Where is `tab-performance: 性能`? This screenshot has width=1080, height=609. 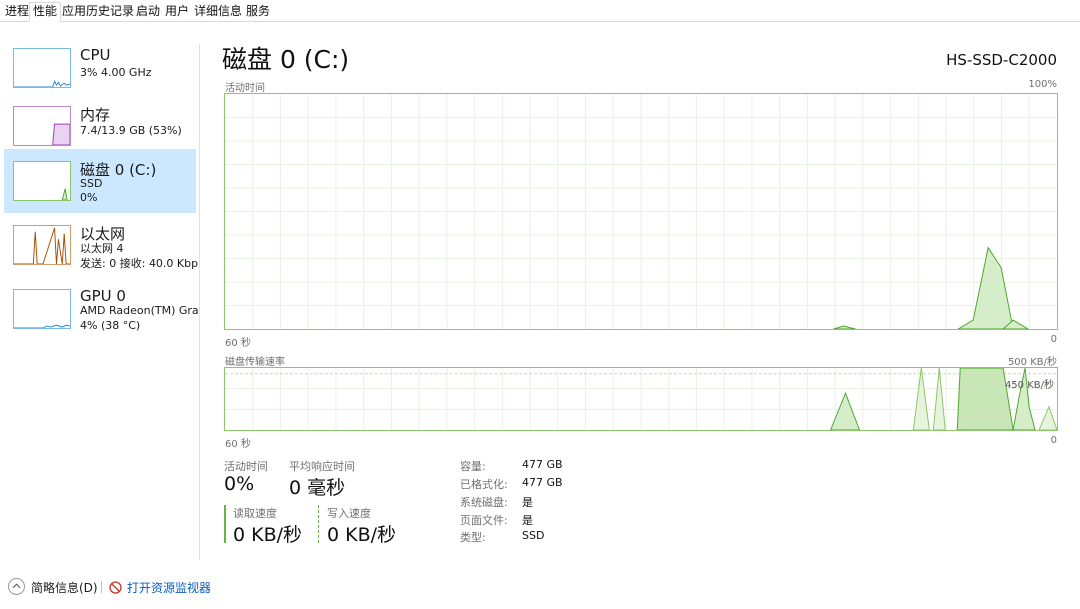
tab-performance: 性能 is located at coordinates (45, 12).